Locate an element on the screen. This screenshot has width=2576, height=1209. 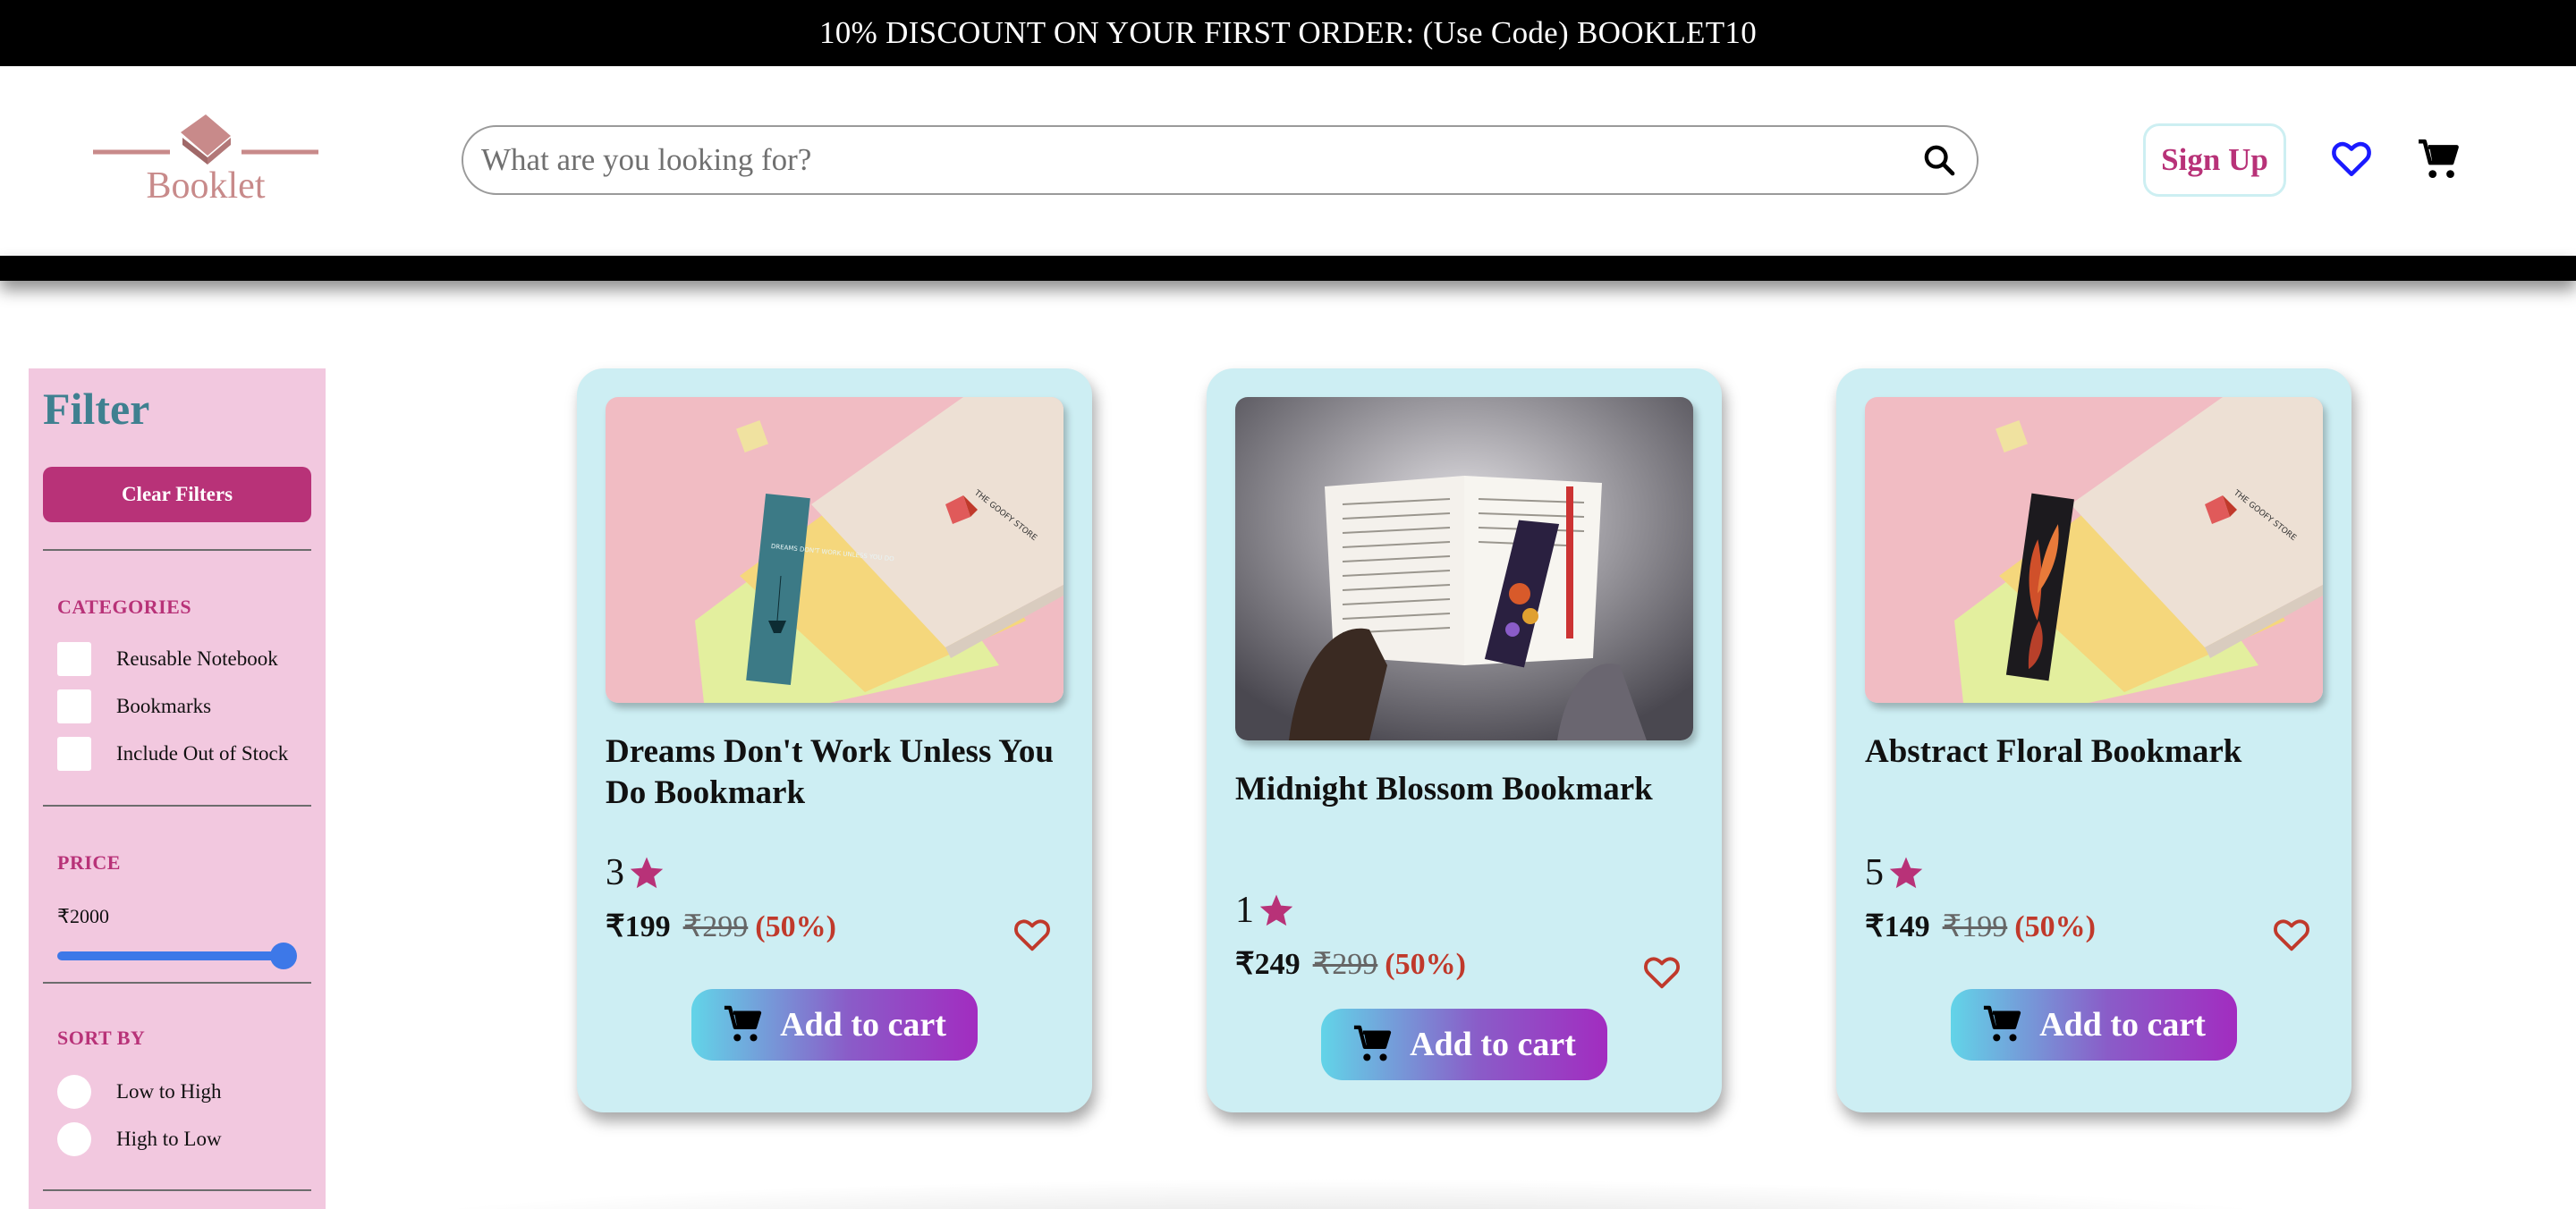
current-price: ₹249 is located at coordinates (1268, 964).